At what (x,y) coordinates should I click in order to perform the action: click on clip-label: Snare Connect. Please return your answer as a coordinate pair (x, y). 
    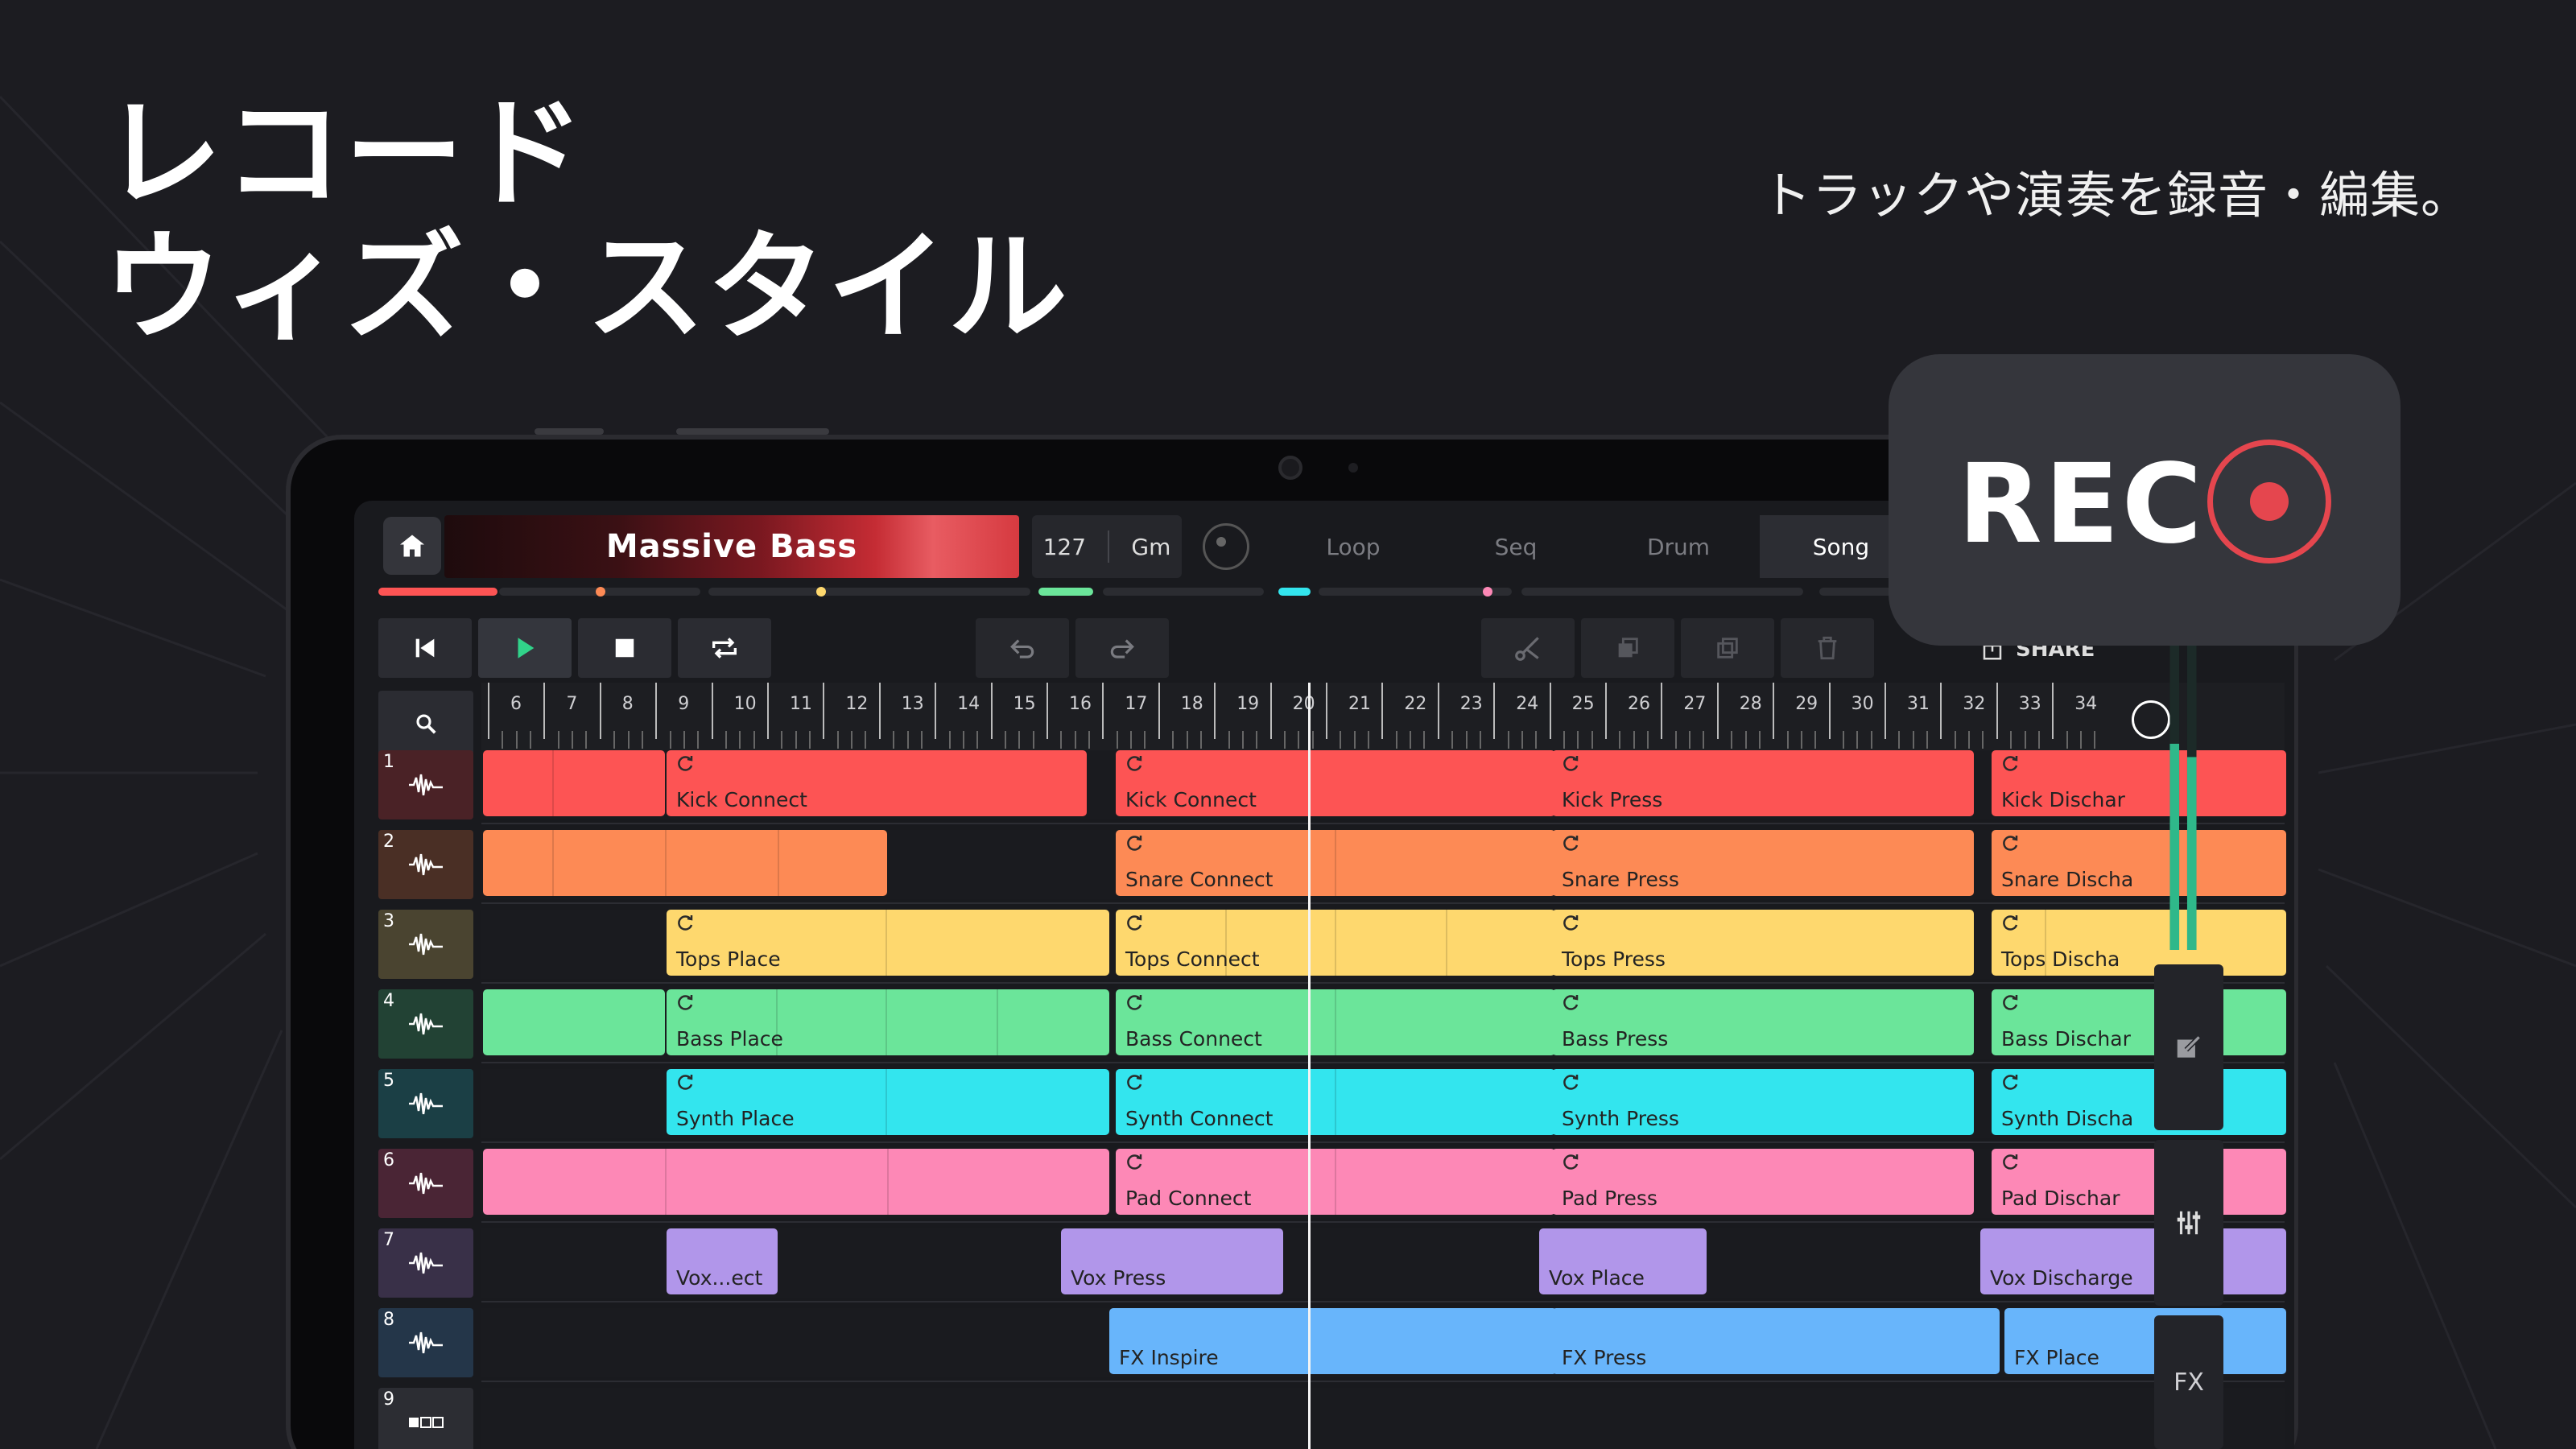
    Looking at the image, I should click on (1199, 879).